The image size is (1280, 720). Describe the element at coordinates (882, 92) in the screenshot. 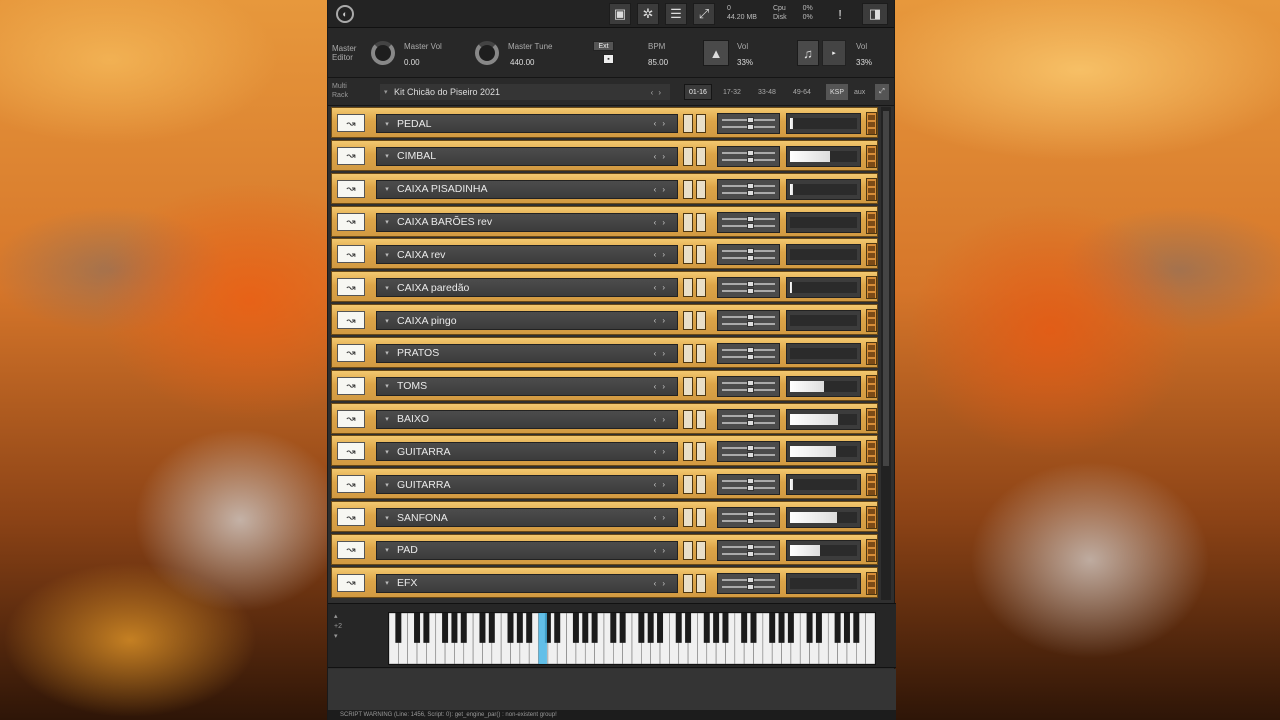

I see `expand-icon: ⤢` at that location.